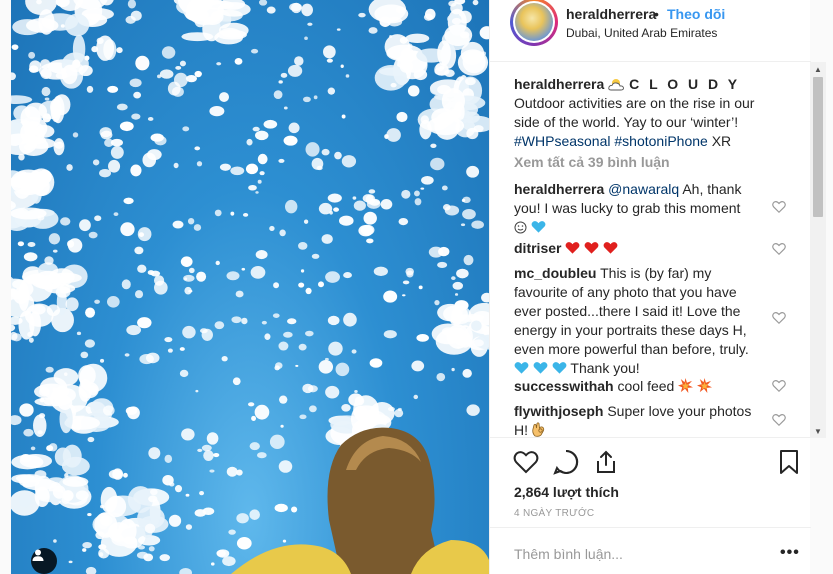  I want to click on comment-text: ever posted...there I said it! Love the, so click(627, 311).